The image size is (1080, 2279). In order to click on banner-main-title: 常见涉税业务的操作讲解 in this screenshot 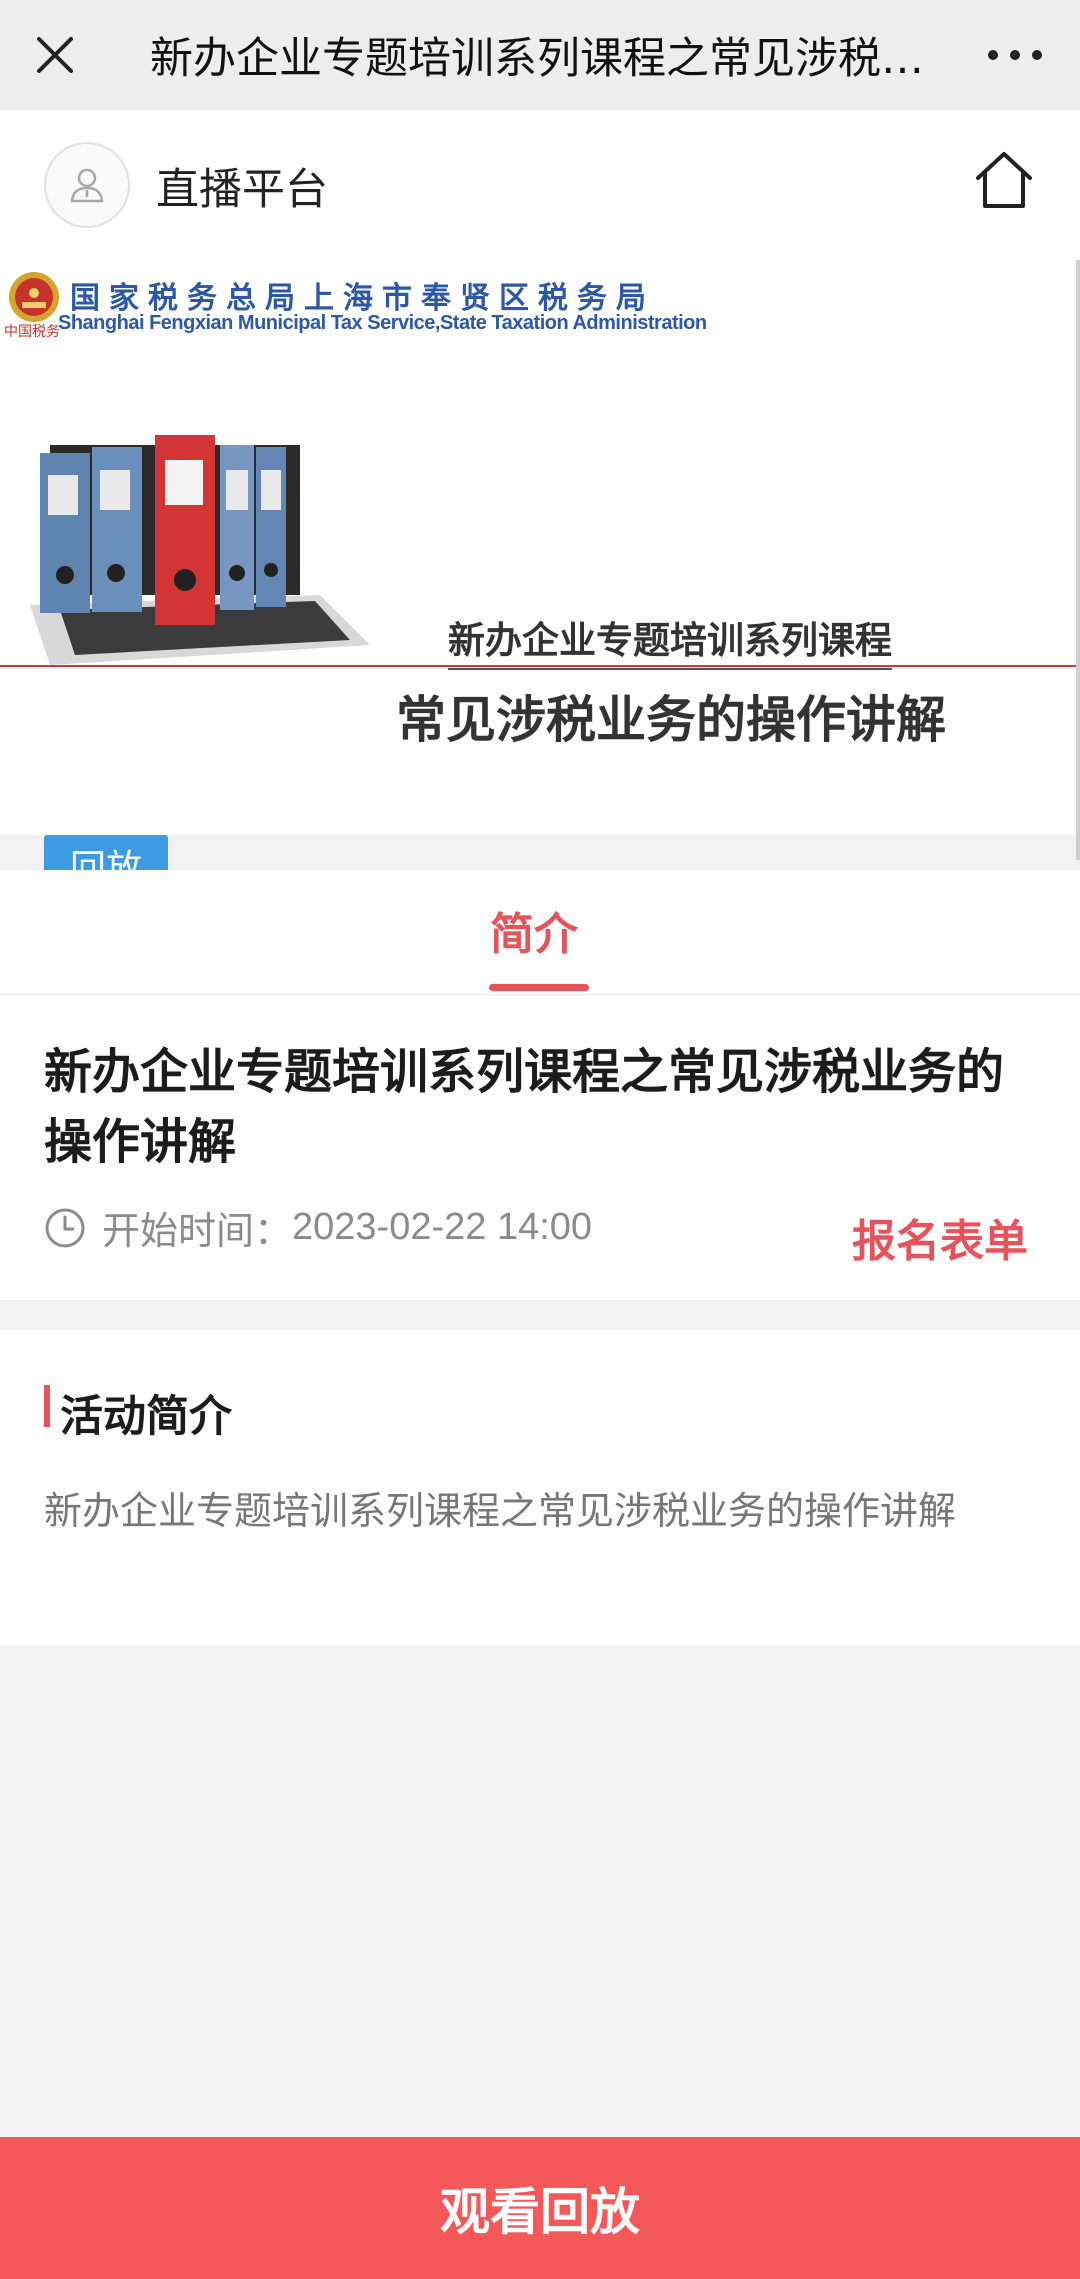, I will do `click(671, 720)`.